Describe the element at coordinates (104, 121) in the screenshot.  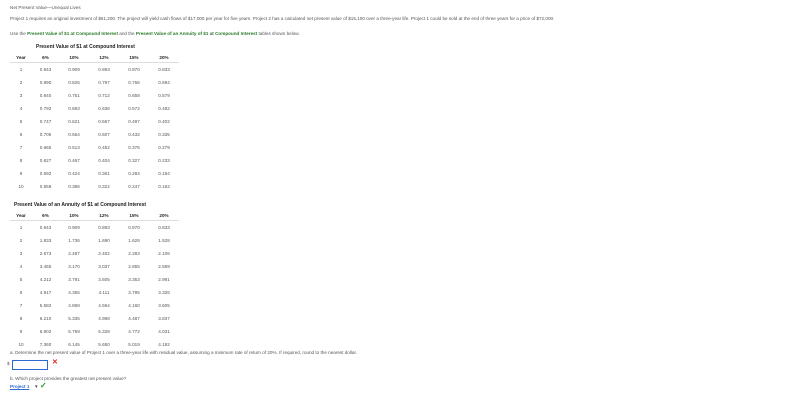
I see `factor-cell: 0.567` at that location.